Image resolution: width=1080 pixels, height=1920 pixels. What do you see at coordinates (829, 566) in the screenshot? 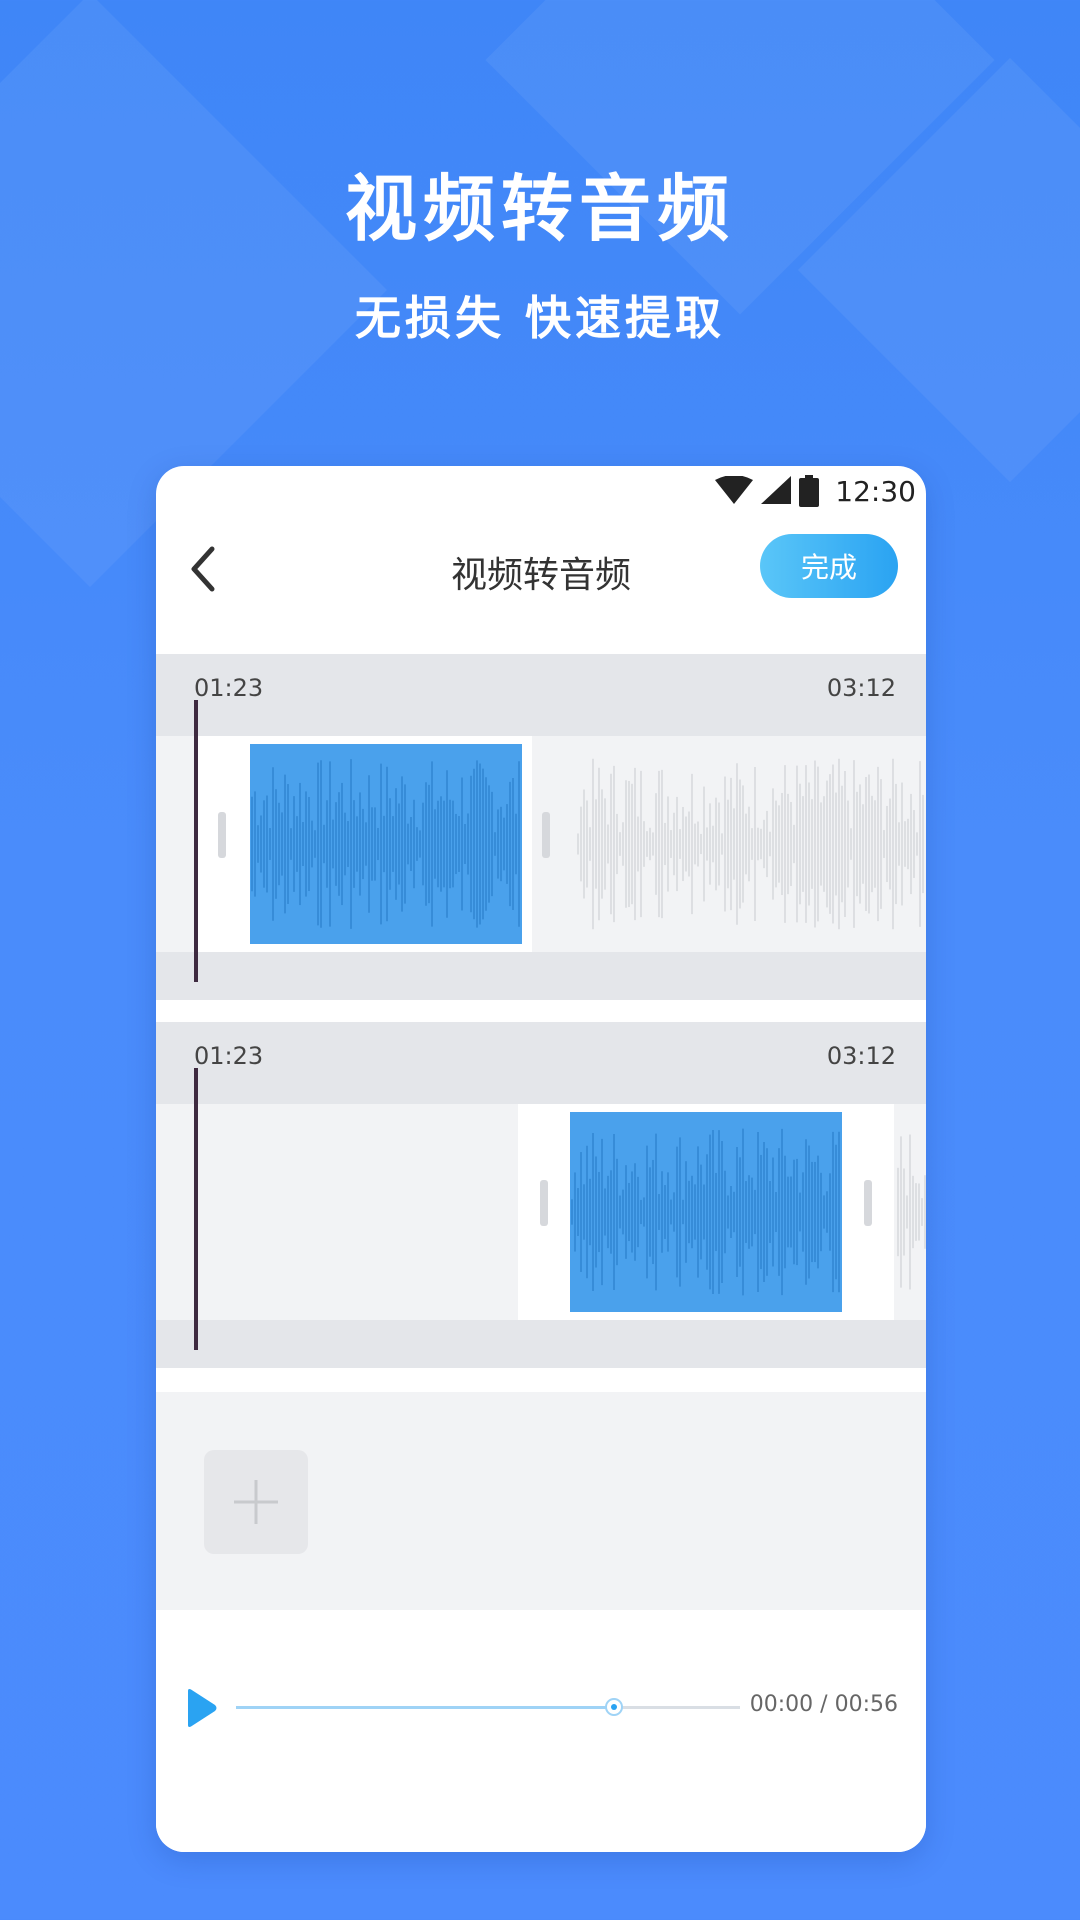
I see `done-button: 完成` at bounding box center [829, 566].